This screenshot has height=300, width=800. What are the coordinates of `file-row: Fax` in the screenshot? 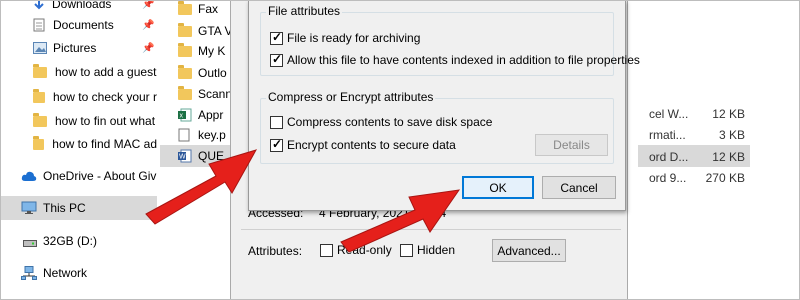 It's located at (198, 10).